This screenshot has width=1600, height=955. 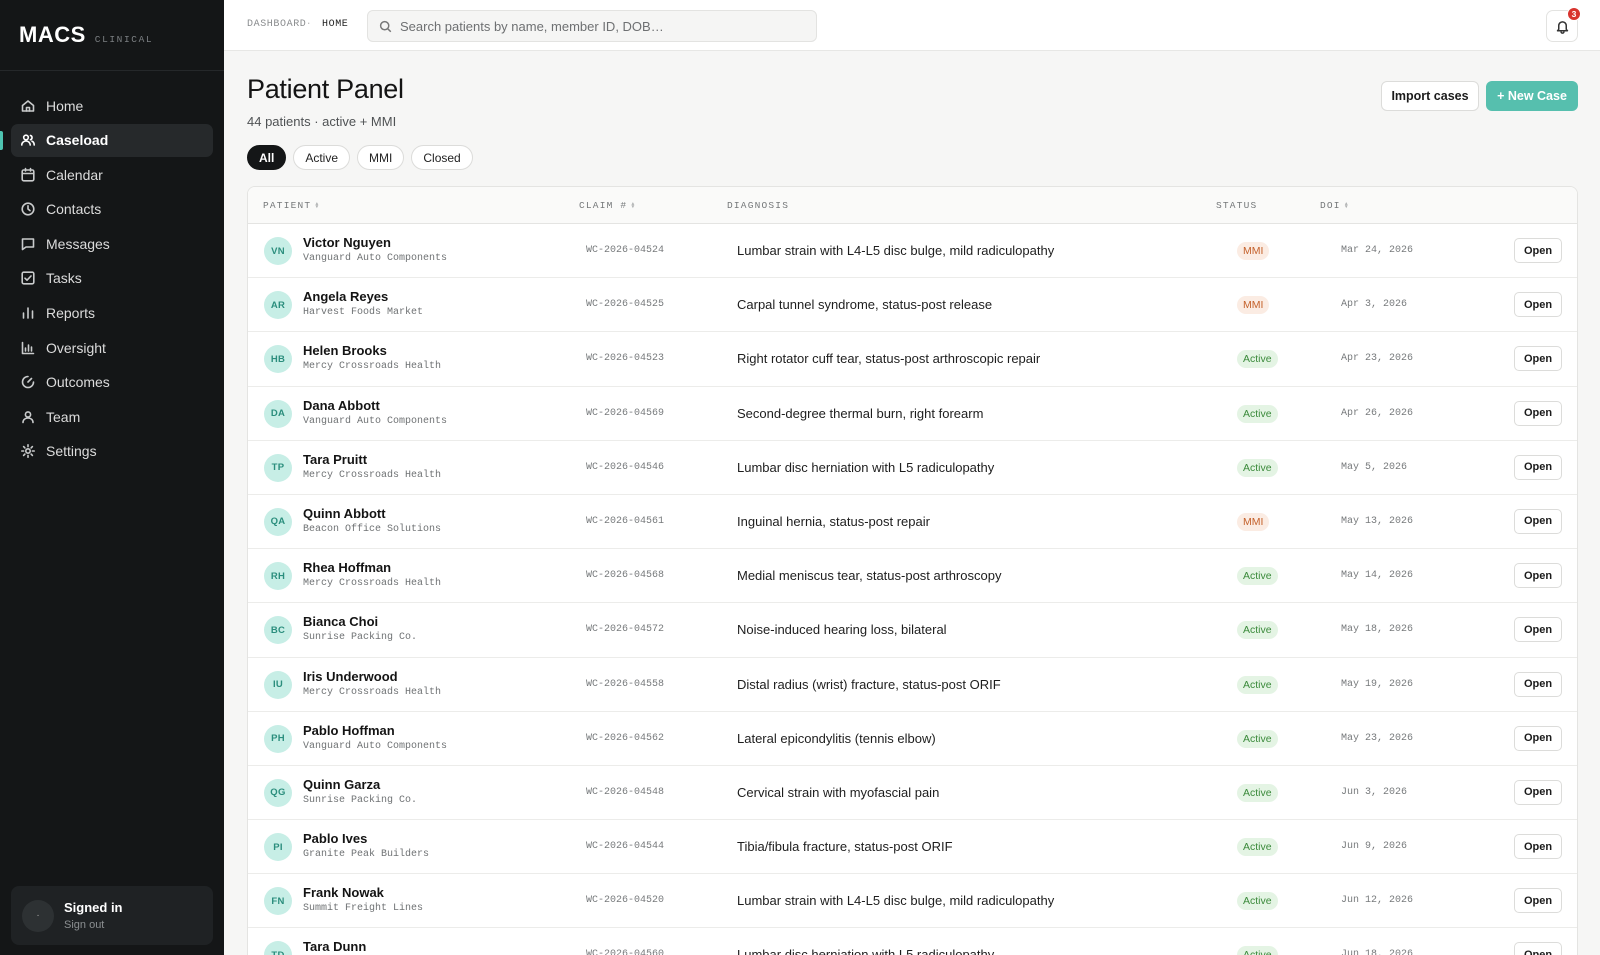 What do you see at coordinates (112, 174) in the screenshot?
I see `sidebar-item-calendar: Calendar` at bounding box center [112, 174].